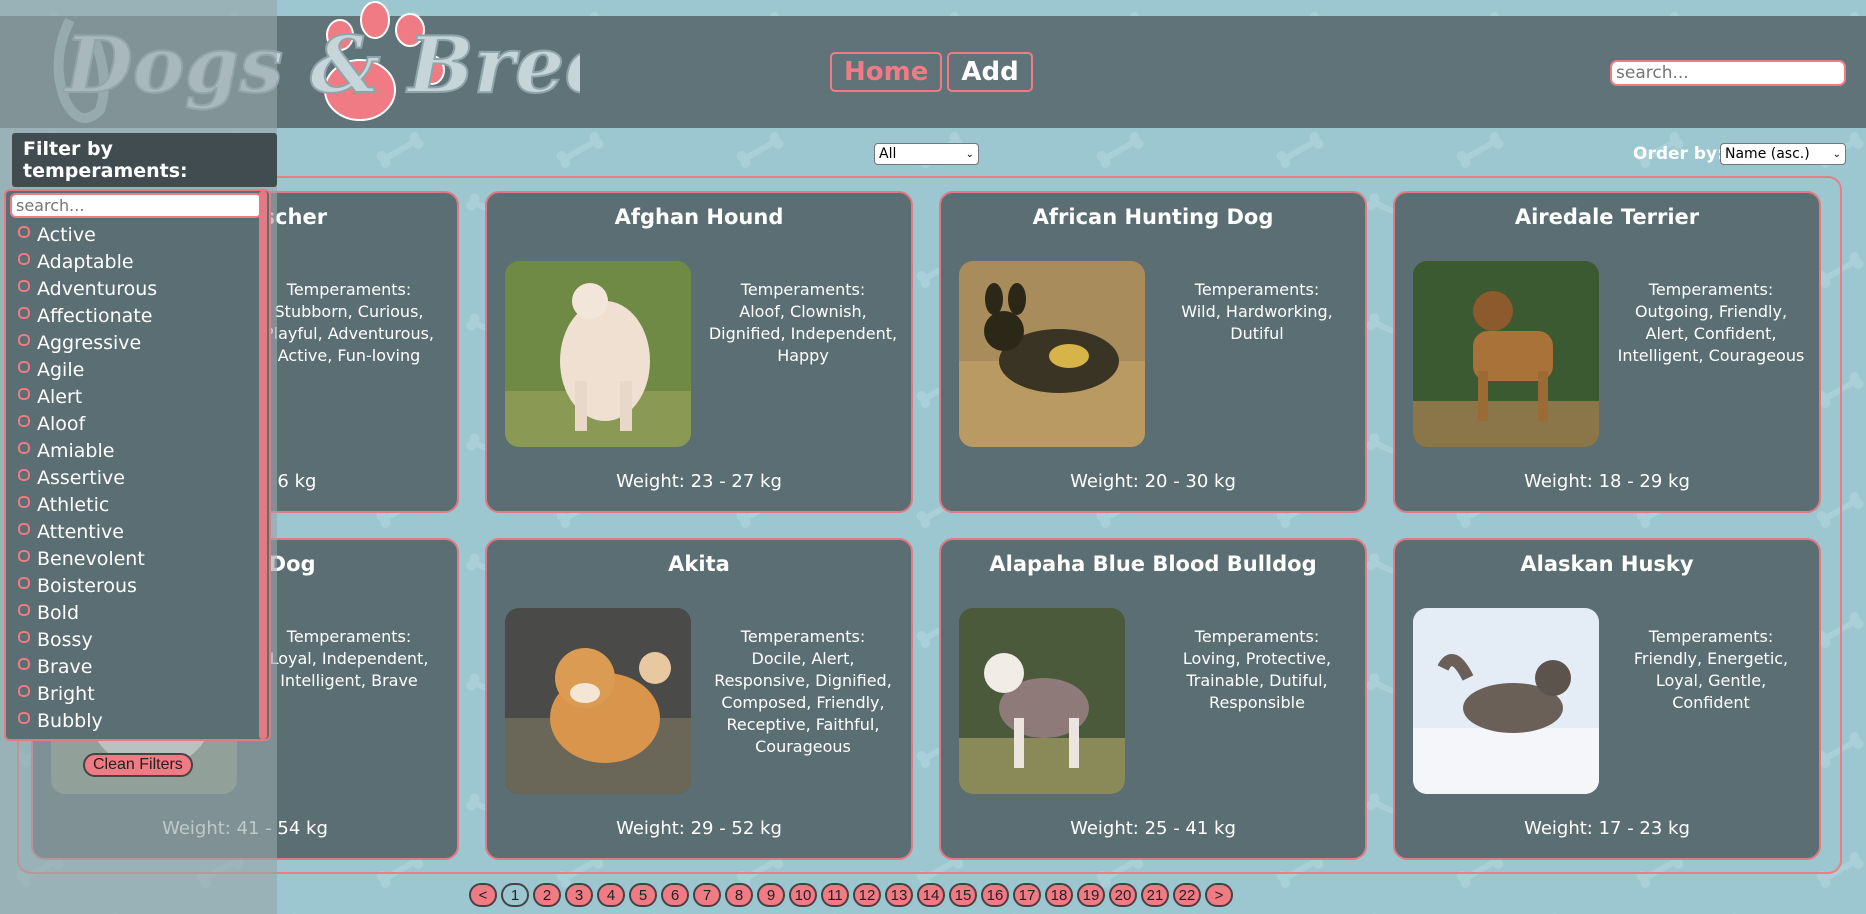  I want to click on temperament-option: Adventurous, so click(136, 288).